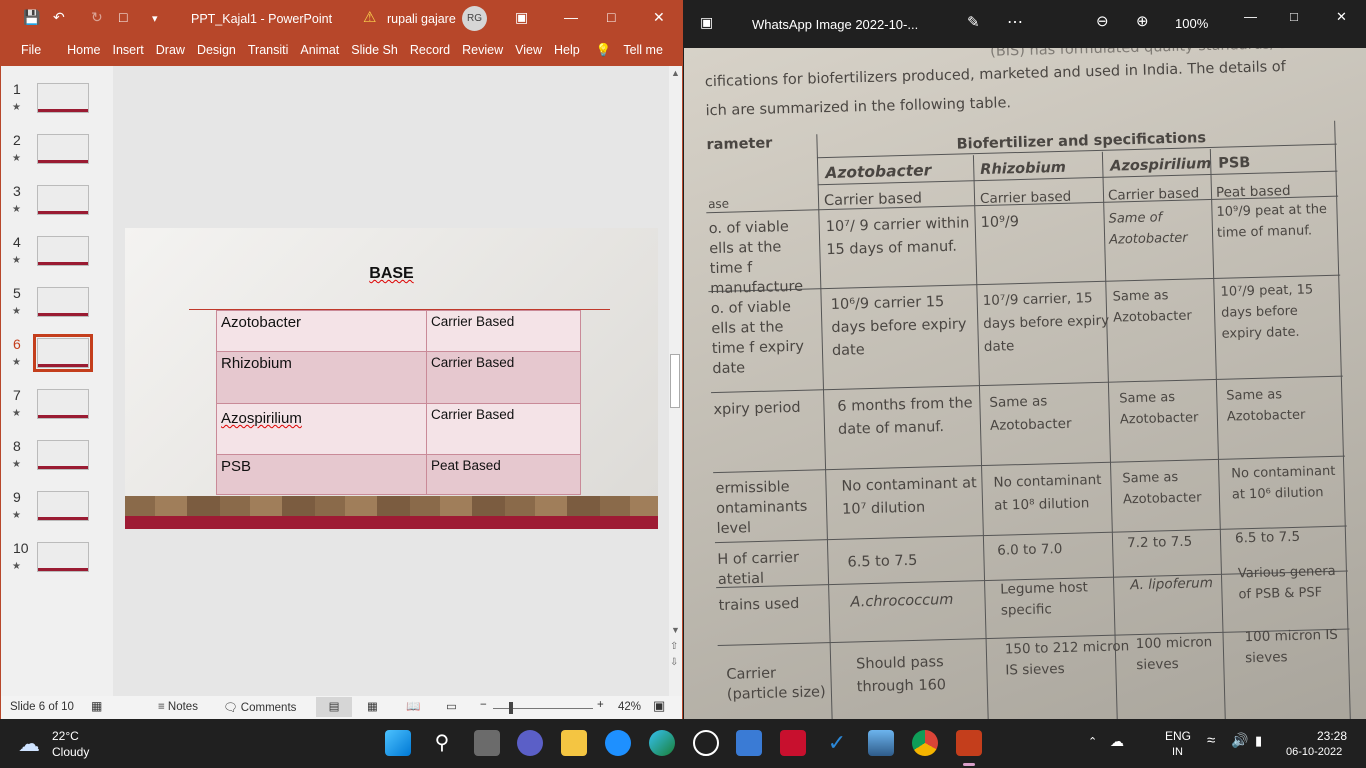  I want to click on slide-thumbnail: 4 ★, so click(57, 255).